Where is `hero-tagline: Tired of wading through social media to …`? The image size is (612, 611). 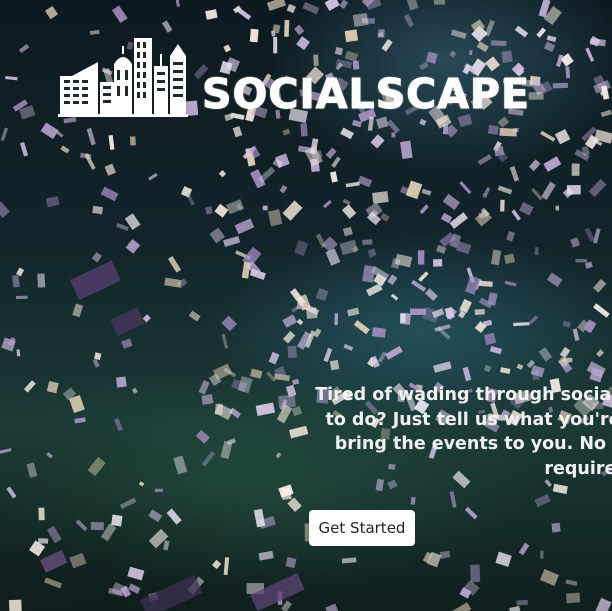
hero-tagline: Tired of wading through social media to … is located at coordinates (463, 432).